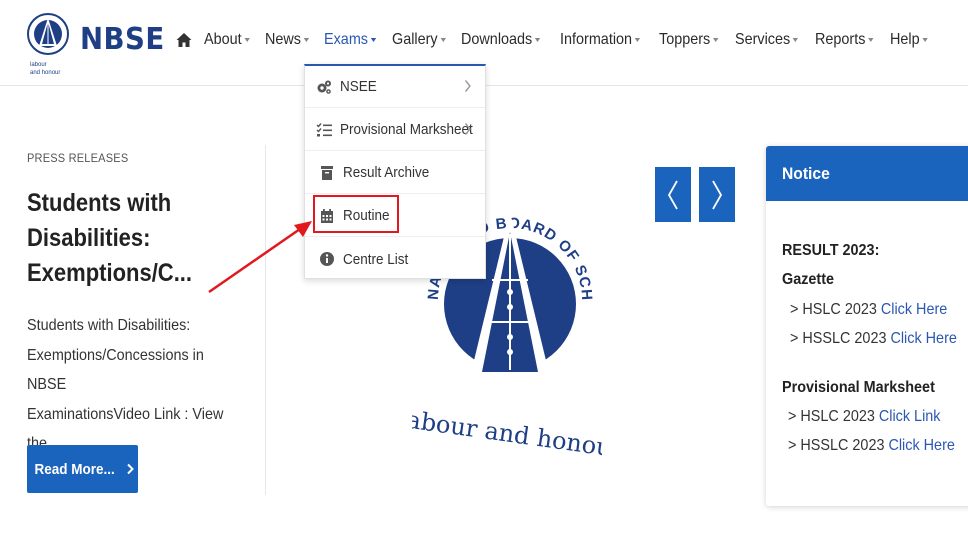  I want to click on menu-item-label: Centre List, so click(376, 259).